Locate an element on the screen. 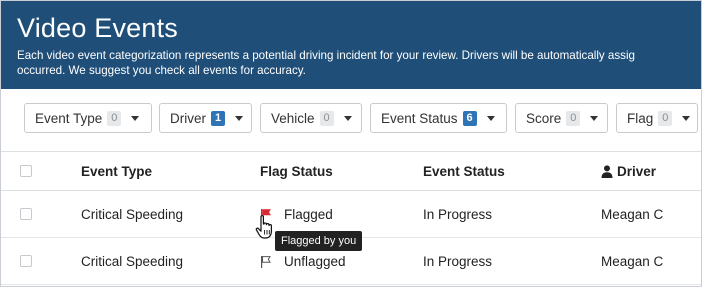 The image size is (702, 287). filter-score: Score 0 is located at coordinates (561, 118).